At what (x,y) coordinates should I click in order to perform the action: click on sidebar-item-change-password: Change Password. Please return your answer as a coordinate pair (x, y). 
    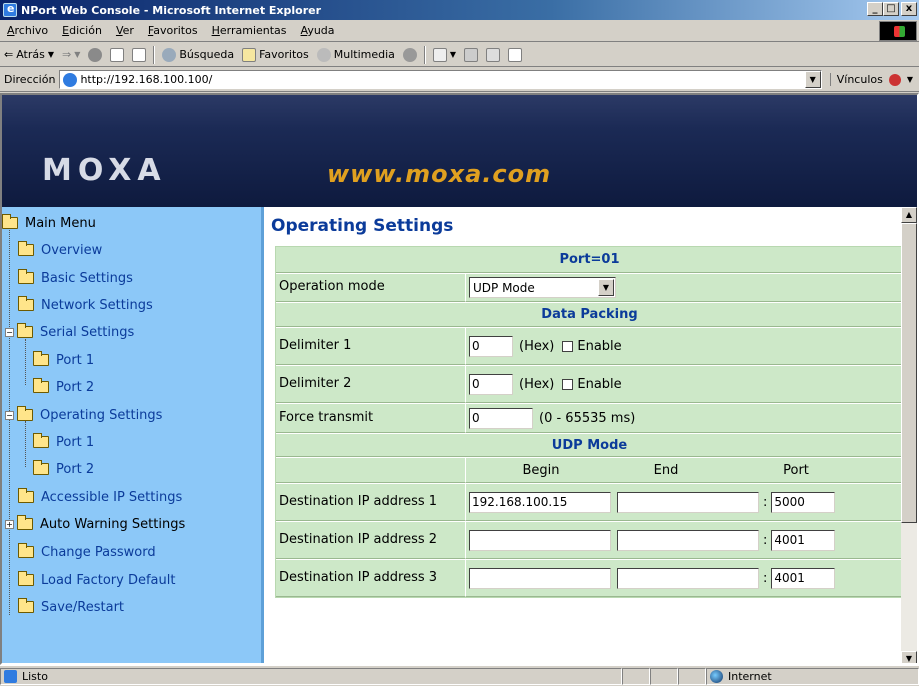
    Looking at the image, I should click on (87, 552).